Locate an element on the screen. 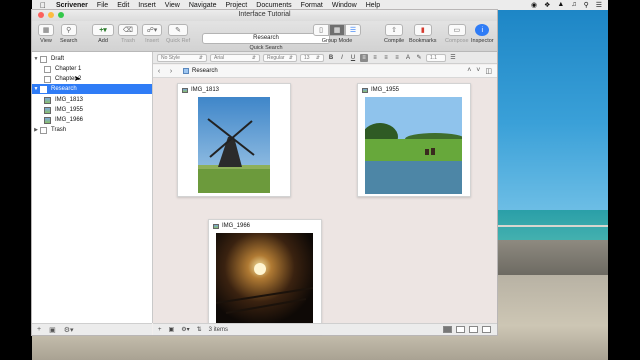 This screenshot has width=640, height=360. insert-tool: ☍▾ Insert is located at coordinates (152, 34).